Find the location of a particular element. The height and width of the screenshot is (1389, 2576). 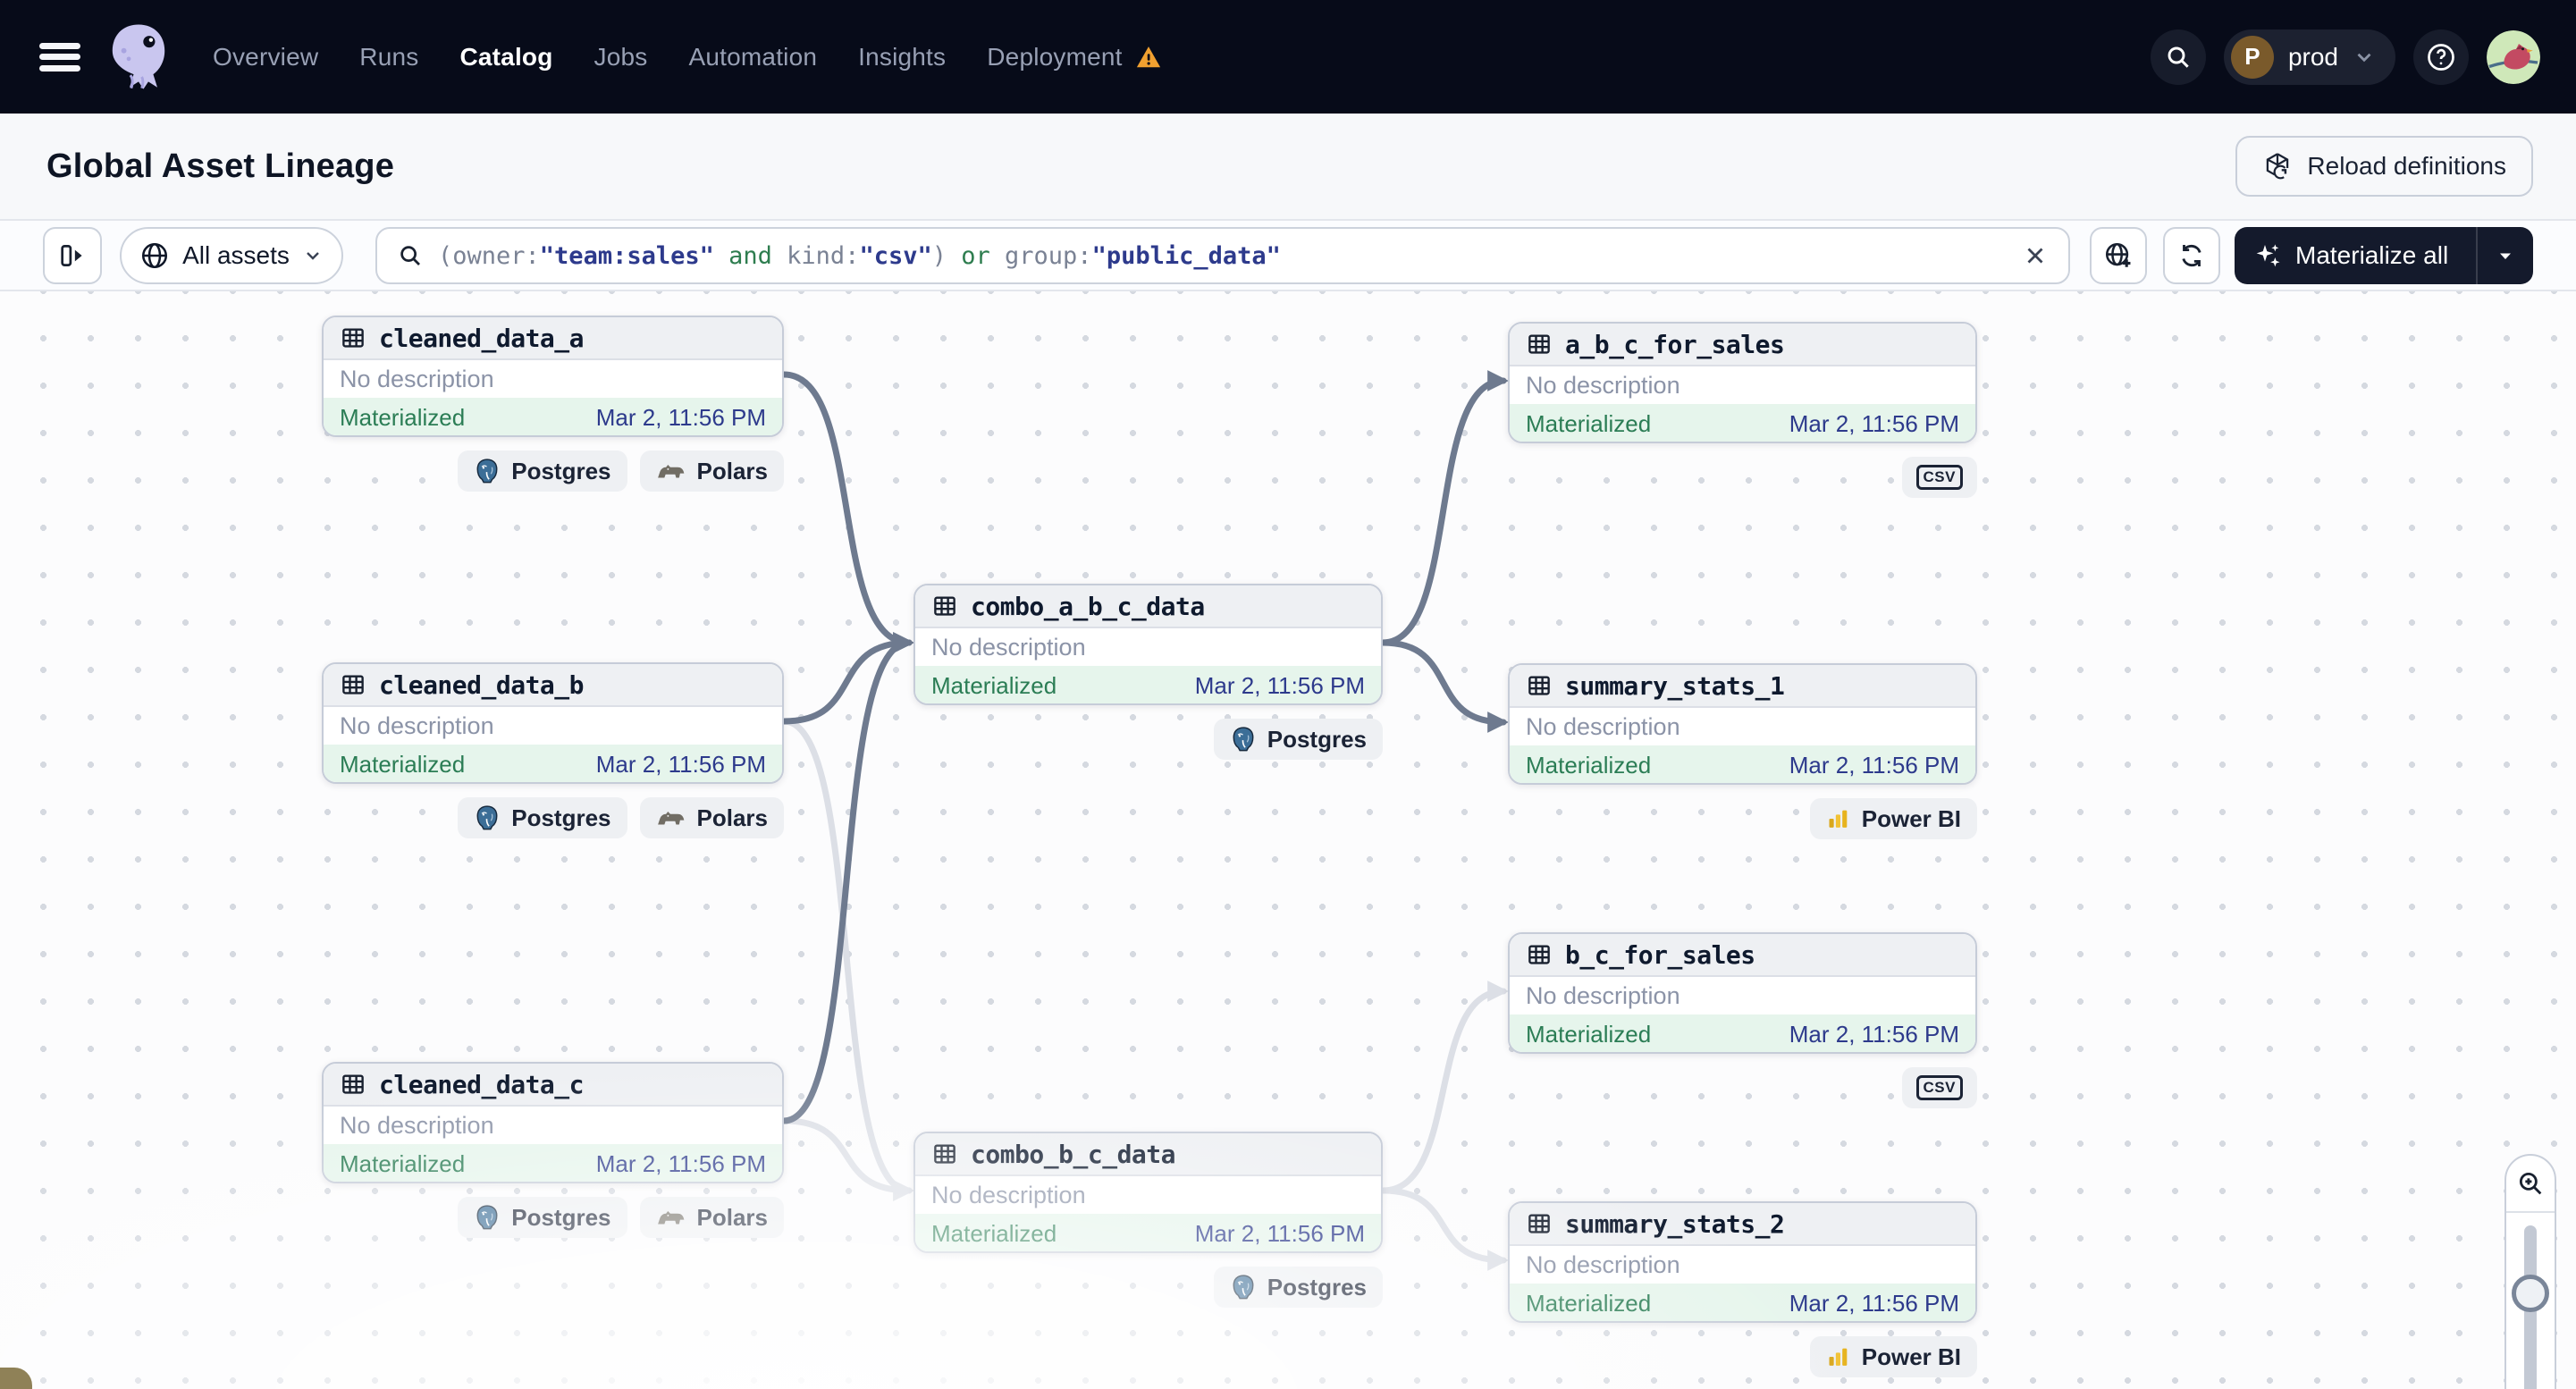

csv-icon: CSV is located at coordinates (1939, 477).